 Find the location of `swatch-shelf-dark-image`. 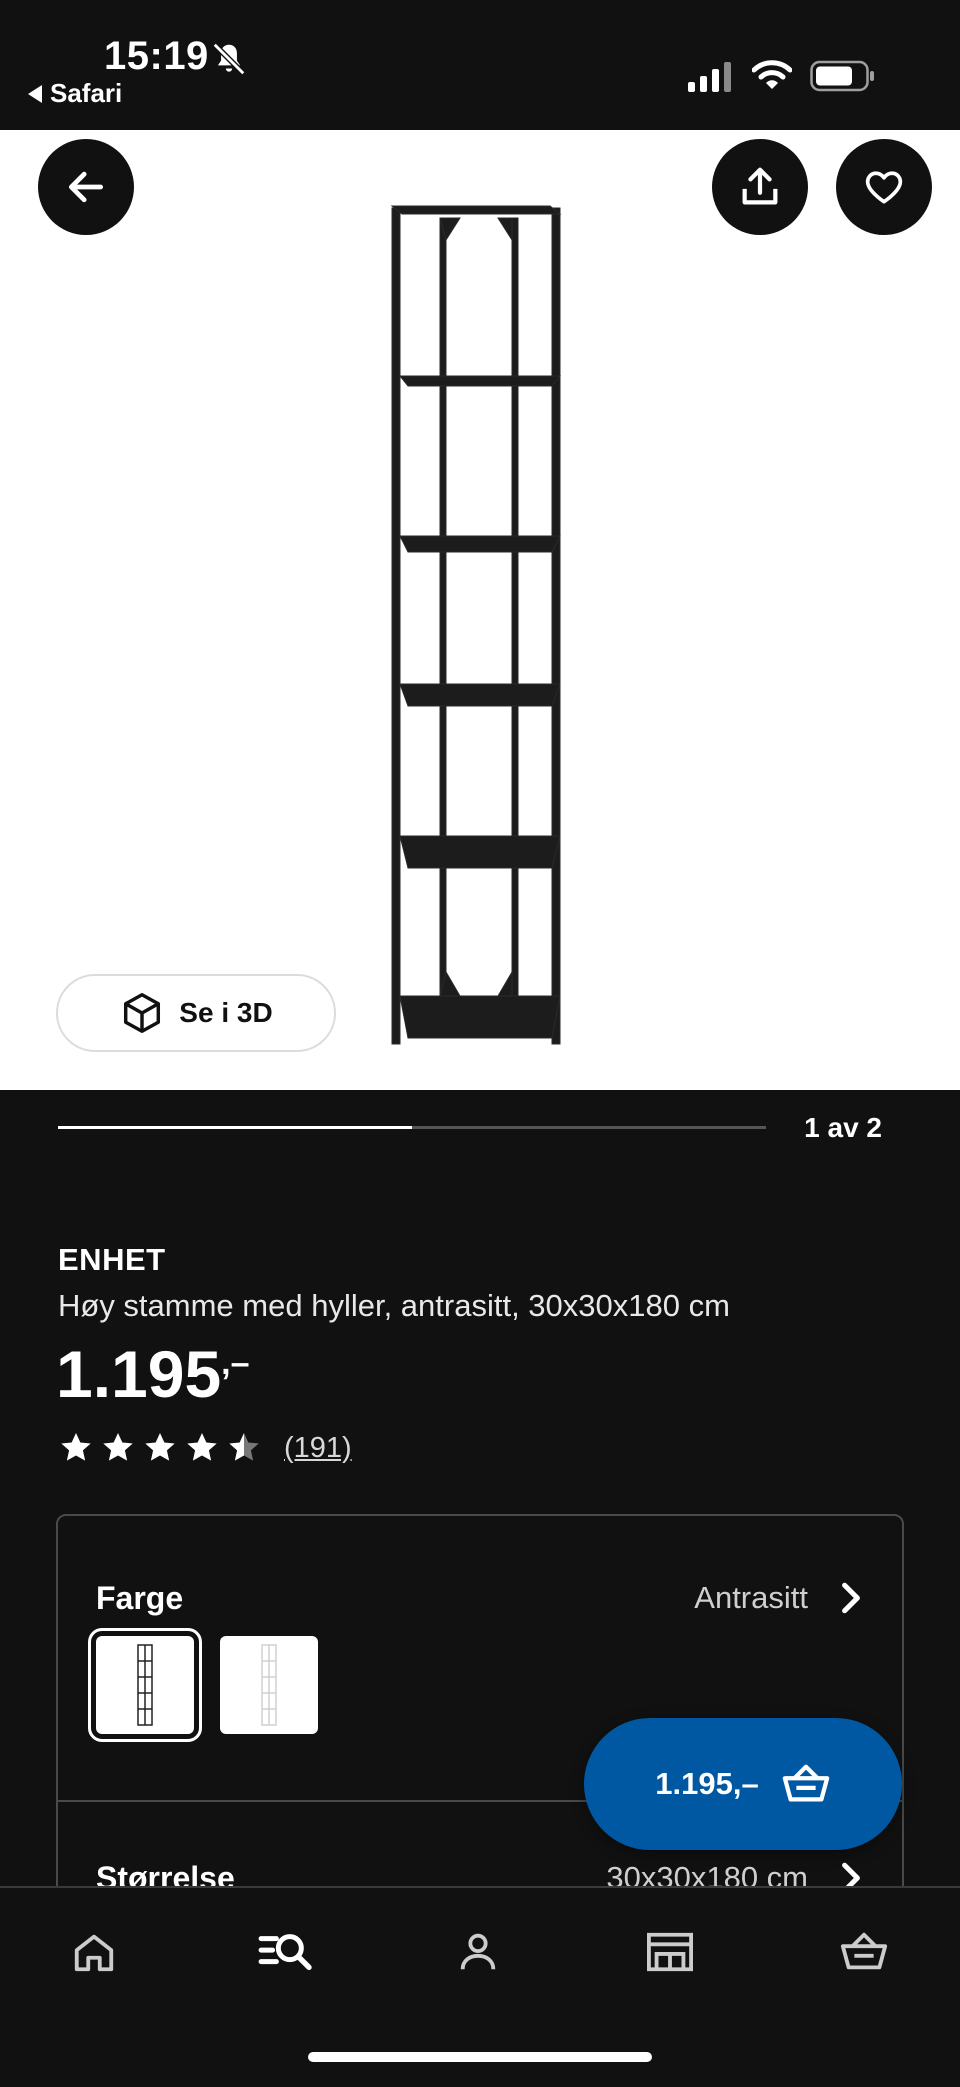

swatch-shelf-dark-image is located at coordinates (145, 1685).